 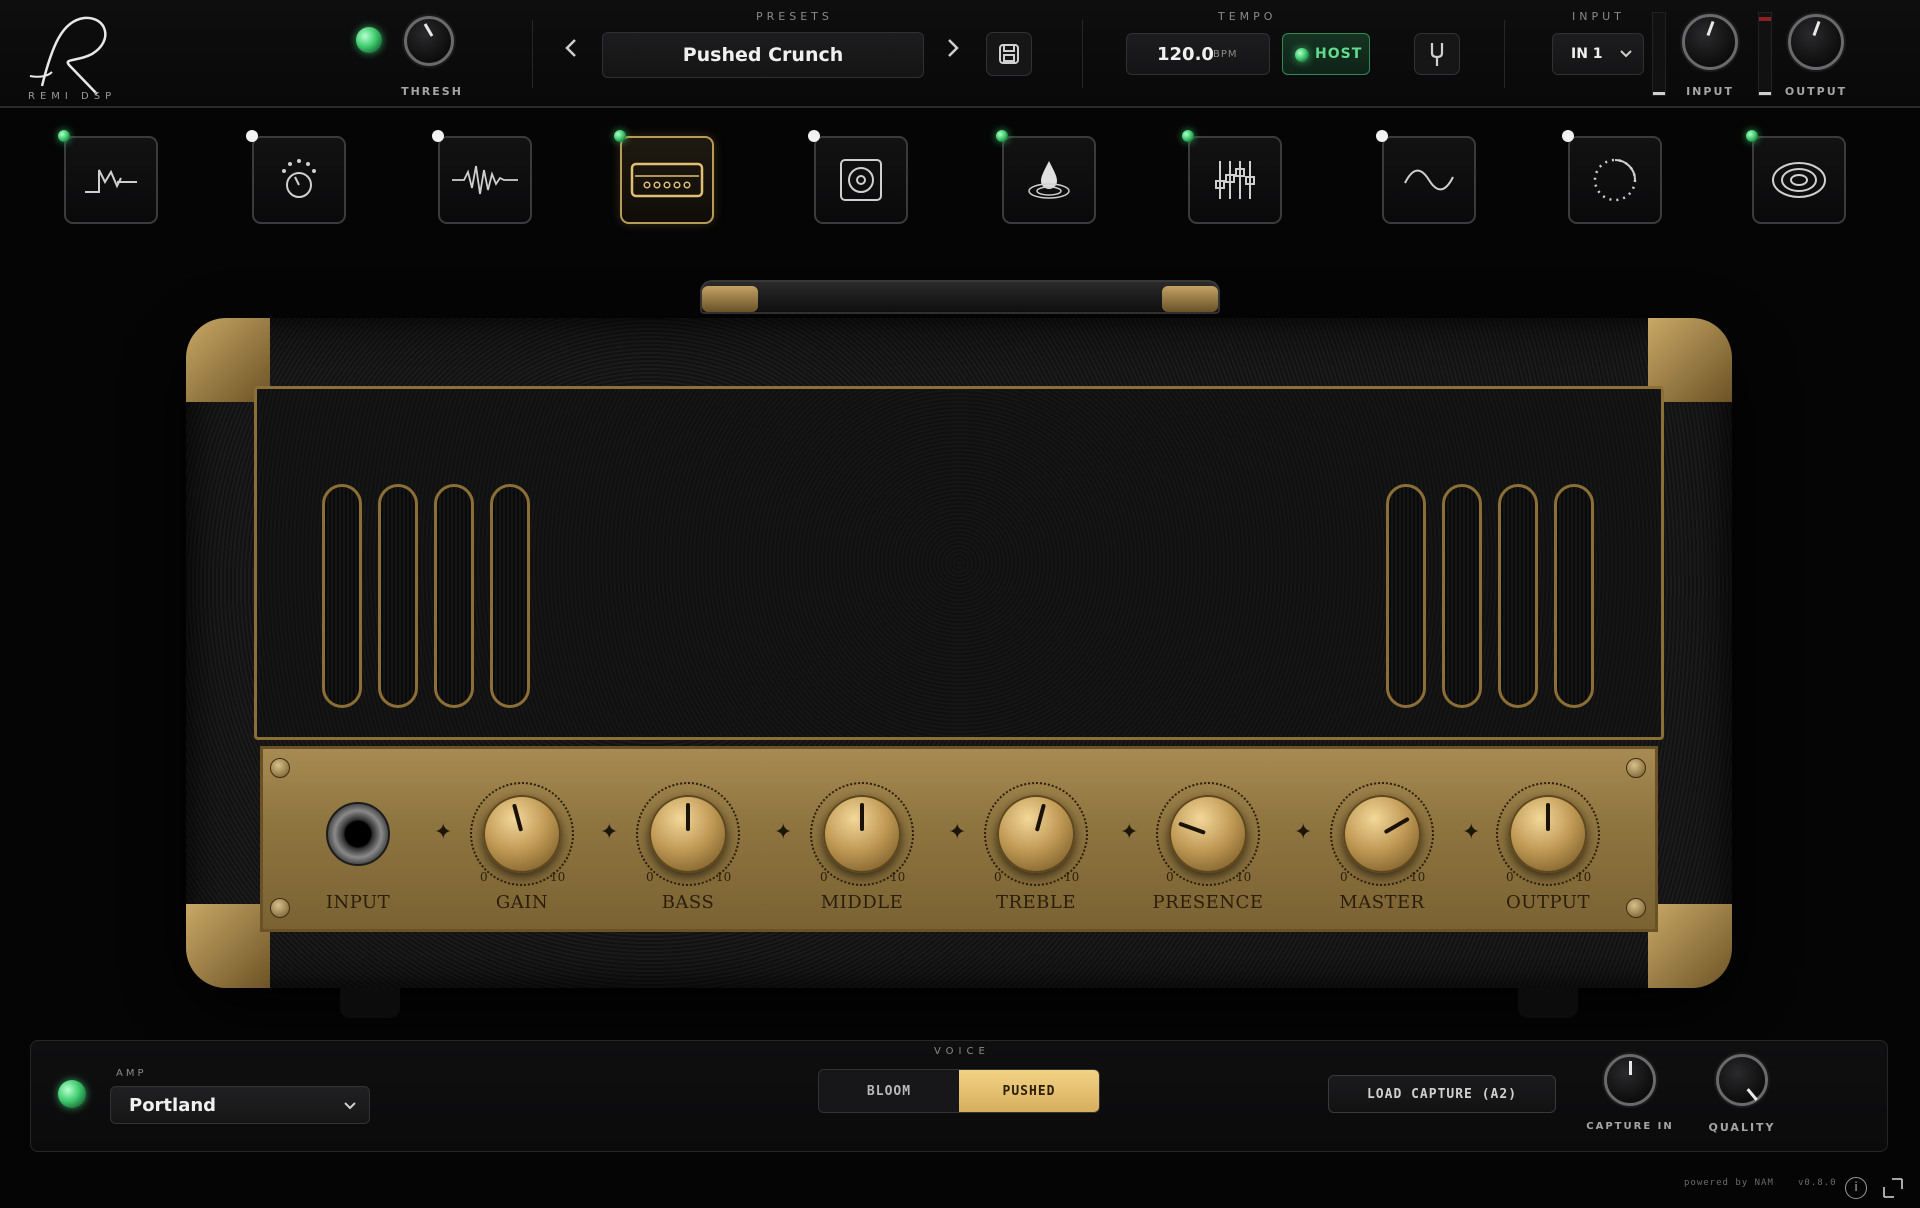 I want to click on module-strip, so click(x=960, y=180).